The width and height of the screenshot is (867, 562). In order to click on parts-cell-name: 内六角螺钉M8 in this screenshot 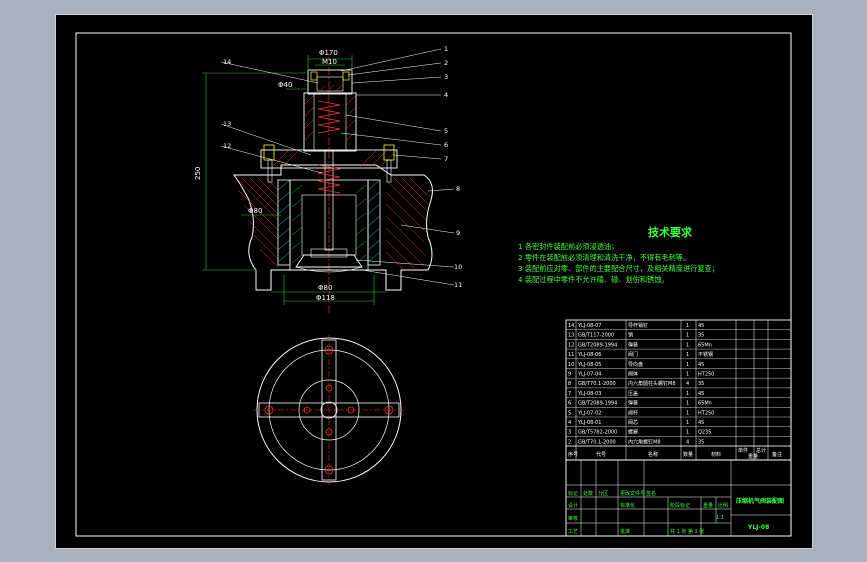, I will do `click(644, 441)`.